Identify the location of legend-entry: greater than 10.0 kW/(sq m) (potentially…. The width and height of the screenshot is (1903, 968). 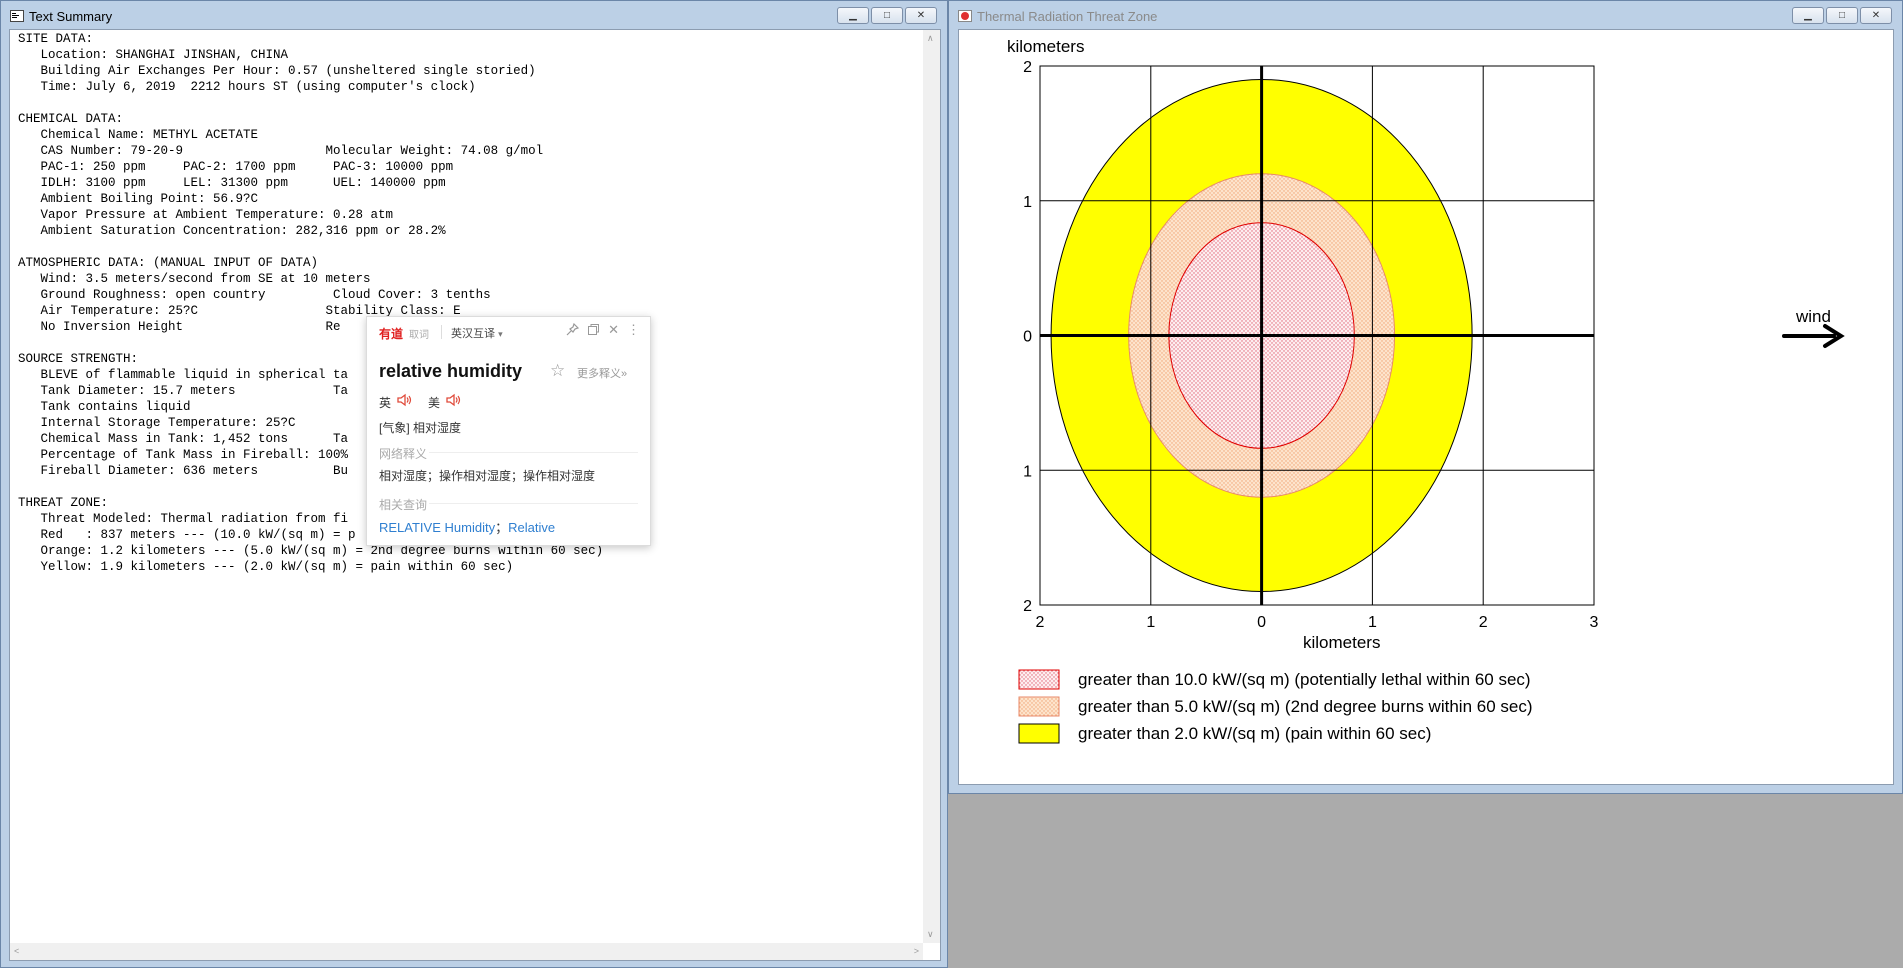
(1304, 679).